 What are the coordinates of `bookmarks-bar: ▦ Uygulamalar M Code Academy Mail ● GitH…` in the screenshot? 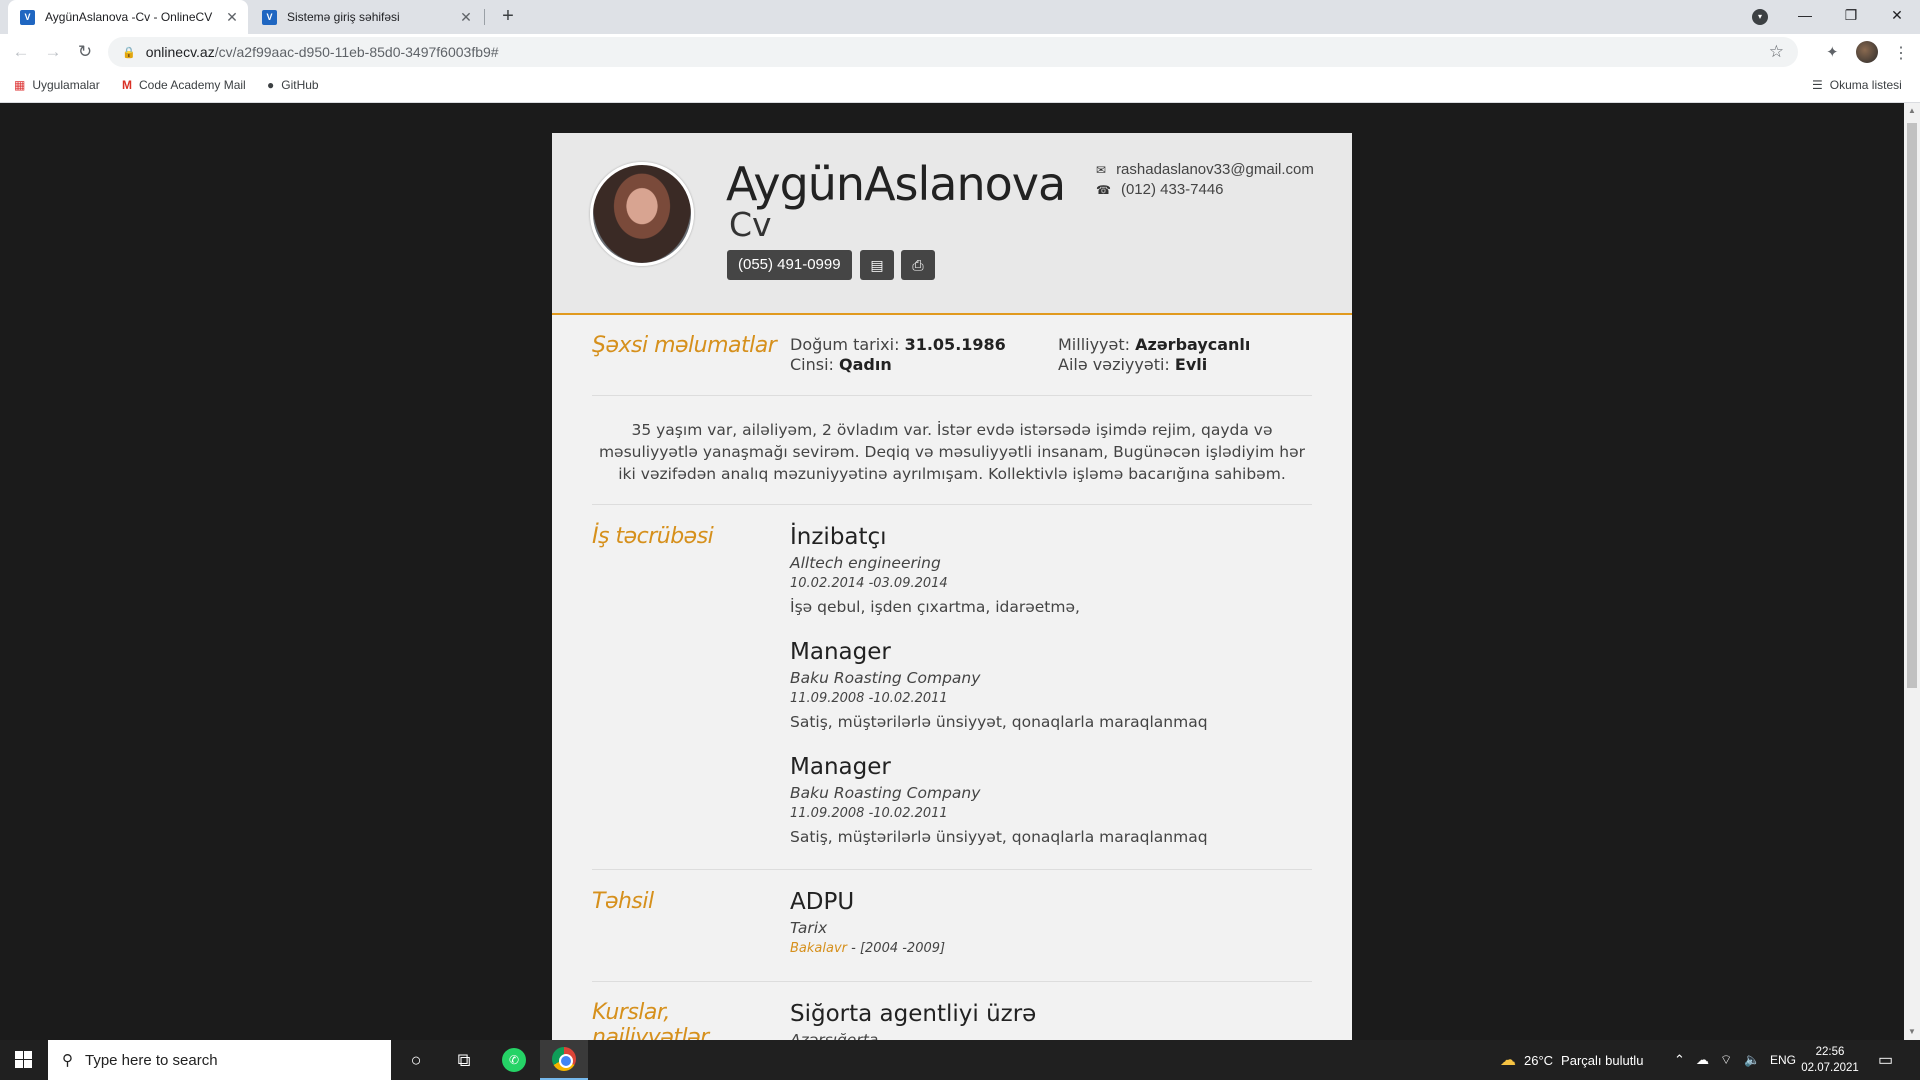 It's located at (960, 86).